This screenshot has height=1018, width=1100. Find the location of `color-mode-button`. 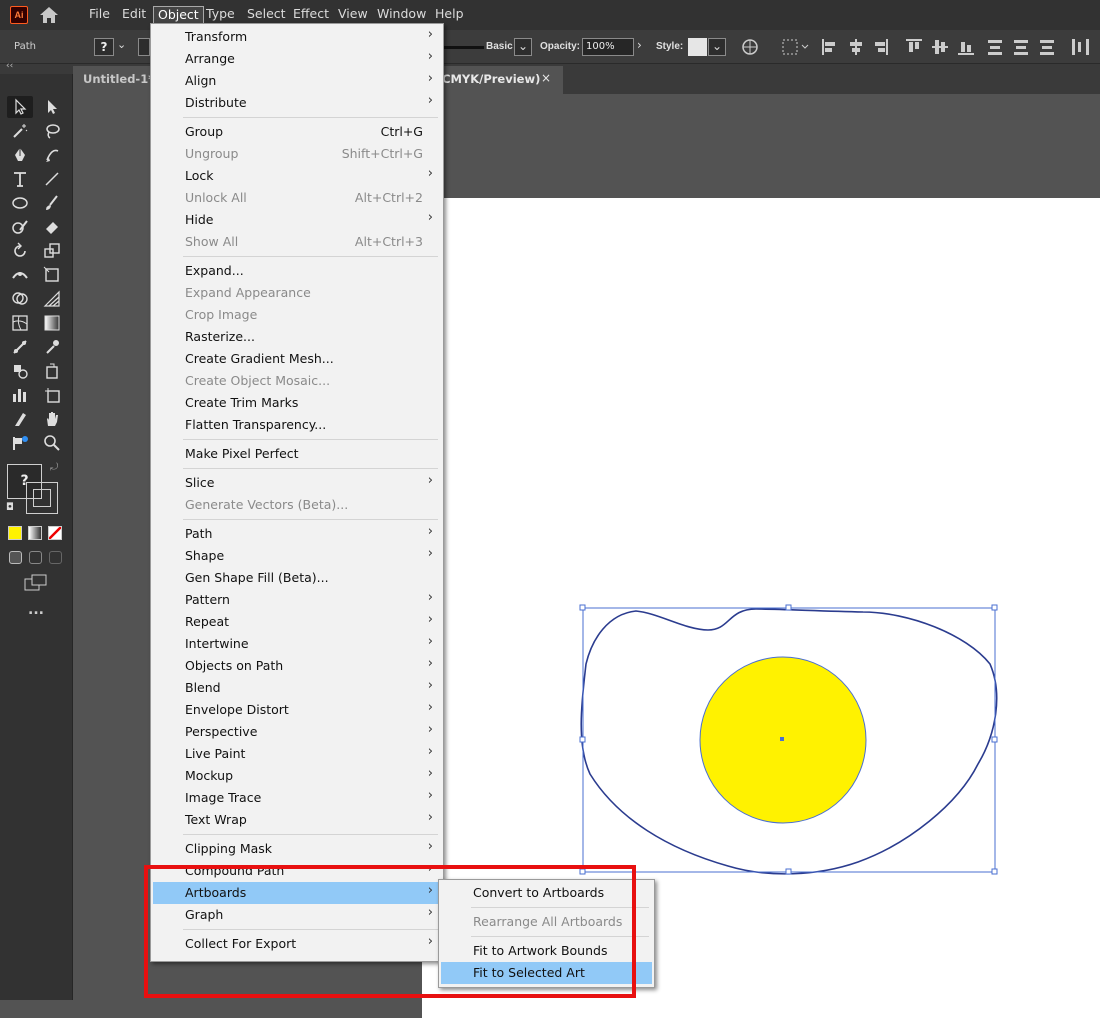

color-mode-button is located at coordinates (15, 533).